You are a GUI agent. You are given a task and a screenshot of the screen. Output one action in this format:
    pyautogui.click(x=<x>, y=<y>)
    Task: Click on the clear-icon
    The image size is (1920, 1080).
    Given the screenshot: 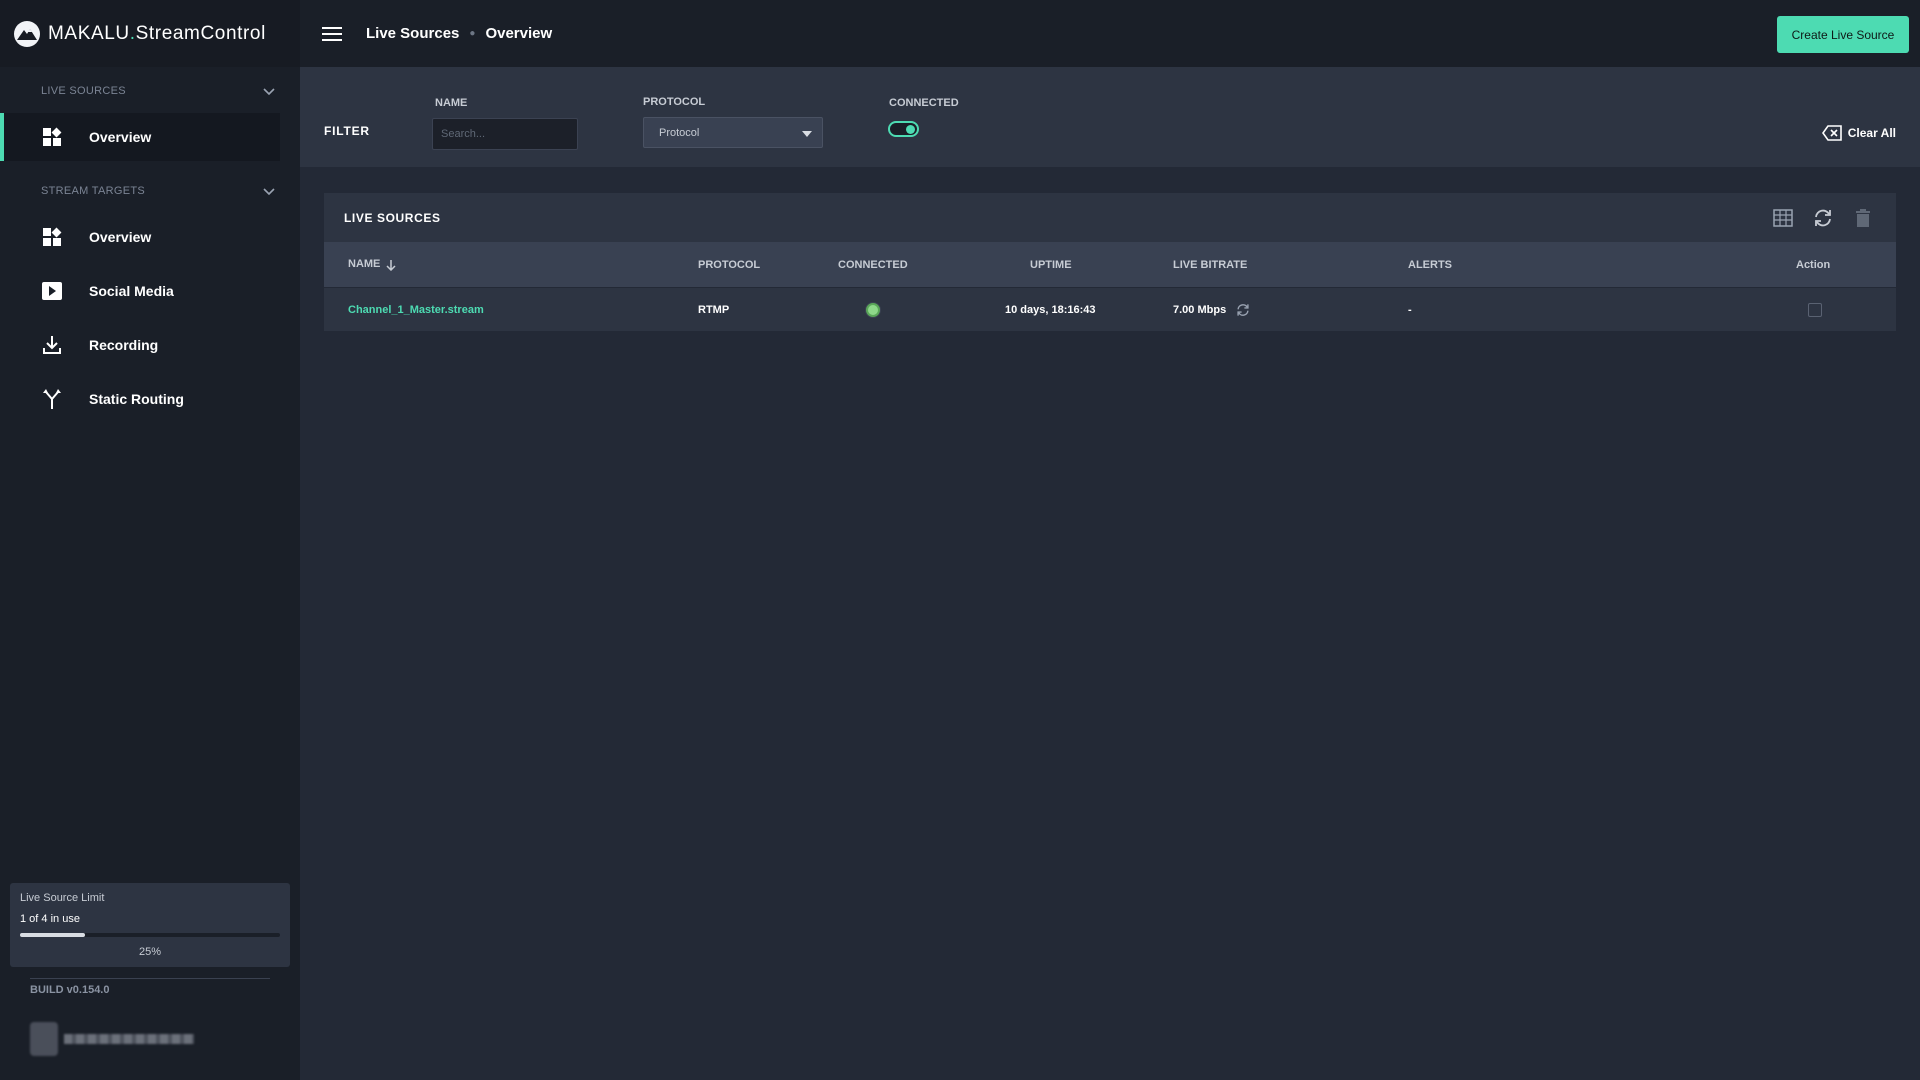 What is the action you would take?
    pyautogui.click(x=1831, y=133)
    